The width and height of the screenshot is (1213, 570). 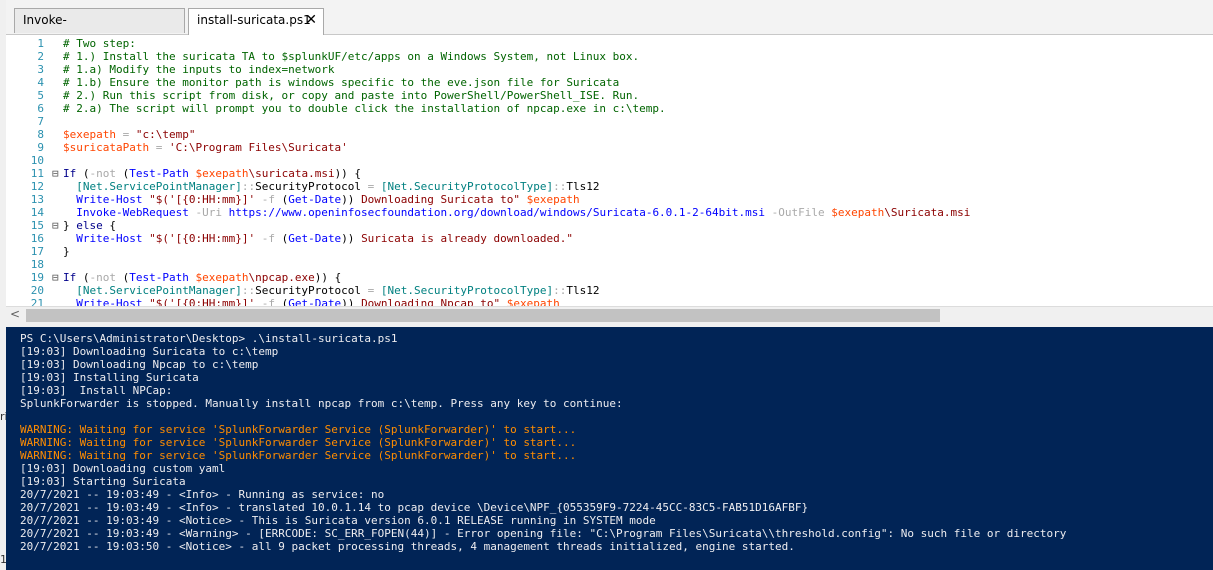 What do you see at coordinates (441, 199) in the screenshot?
I see `code-token: Downloading Suricata to"` at bounding box center [441, 199].